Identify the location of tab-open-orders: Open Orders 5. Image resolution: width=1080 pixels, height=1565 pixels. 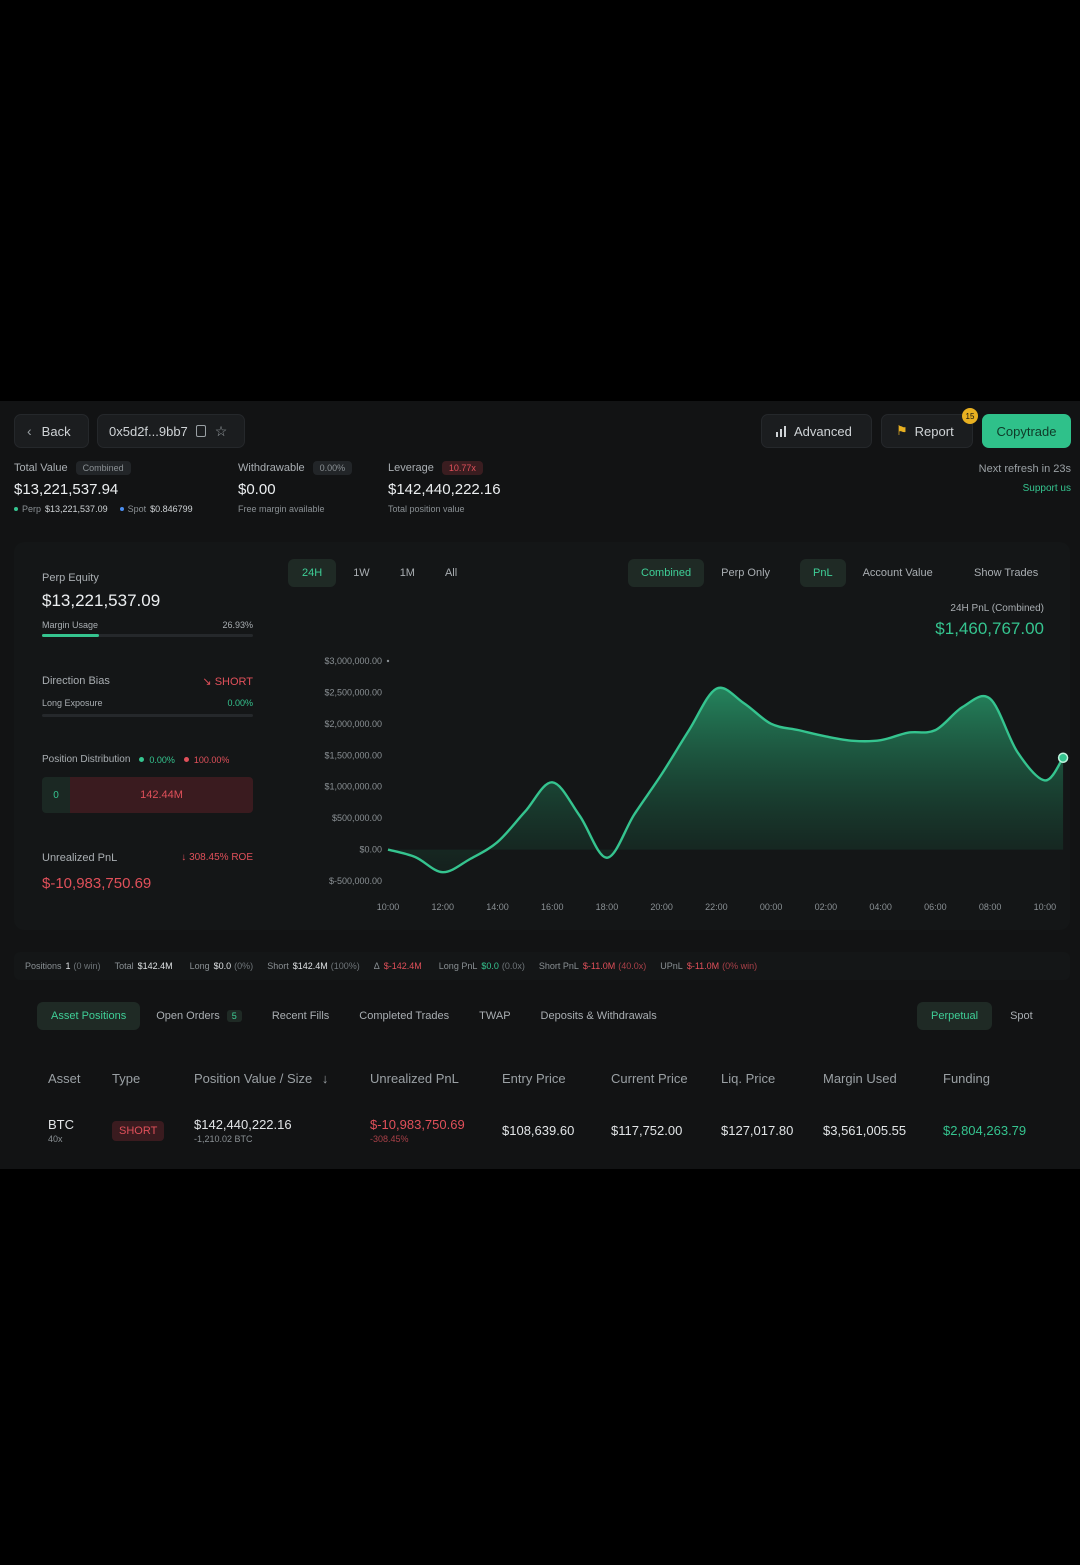
(199, 1016).